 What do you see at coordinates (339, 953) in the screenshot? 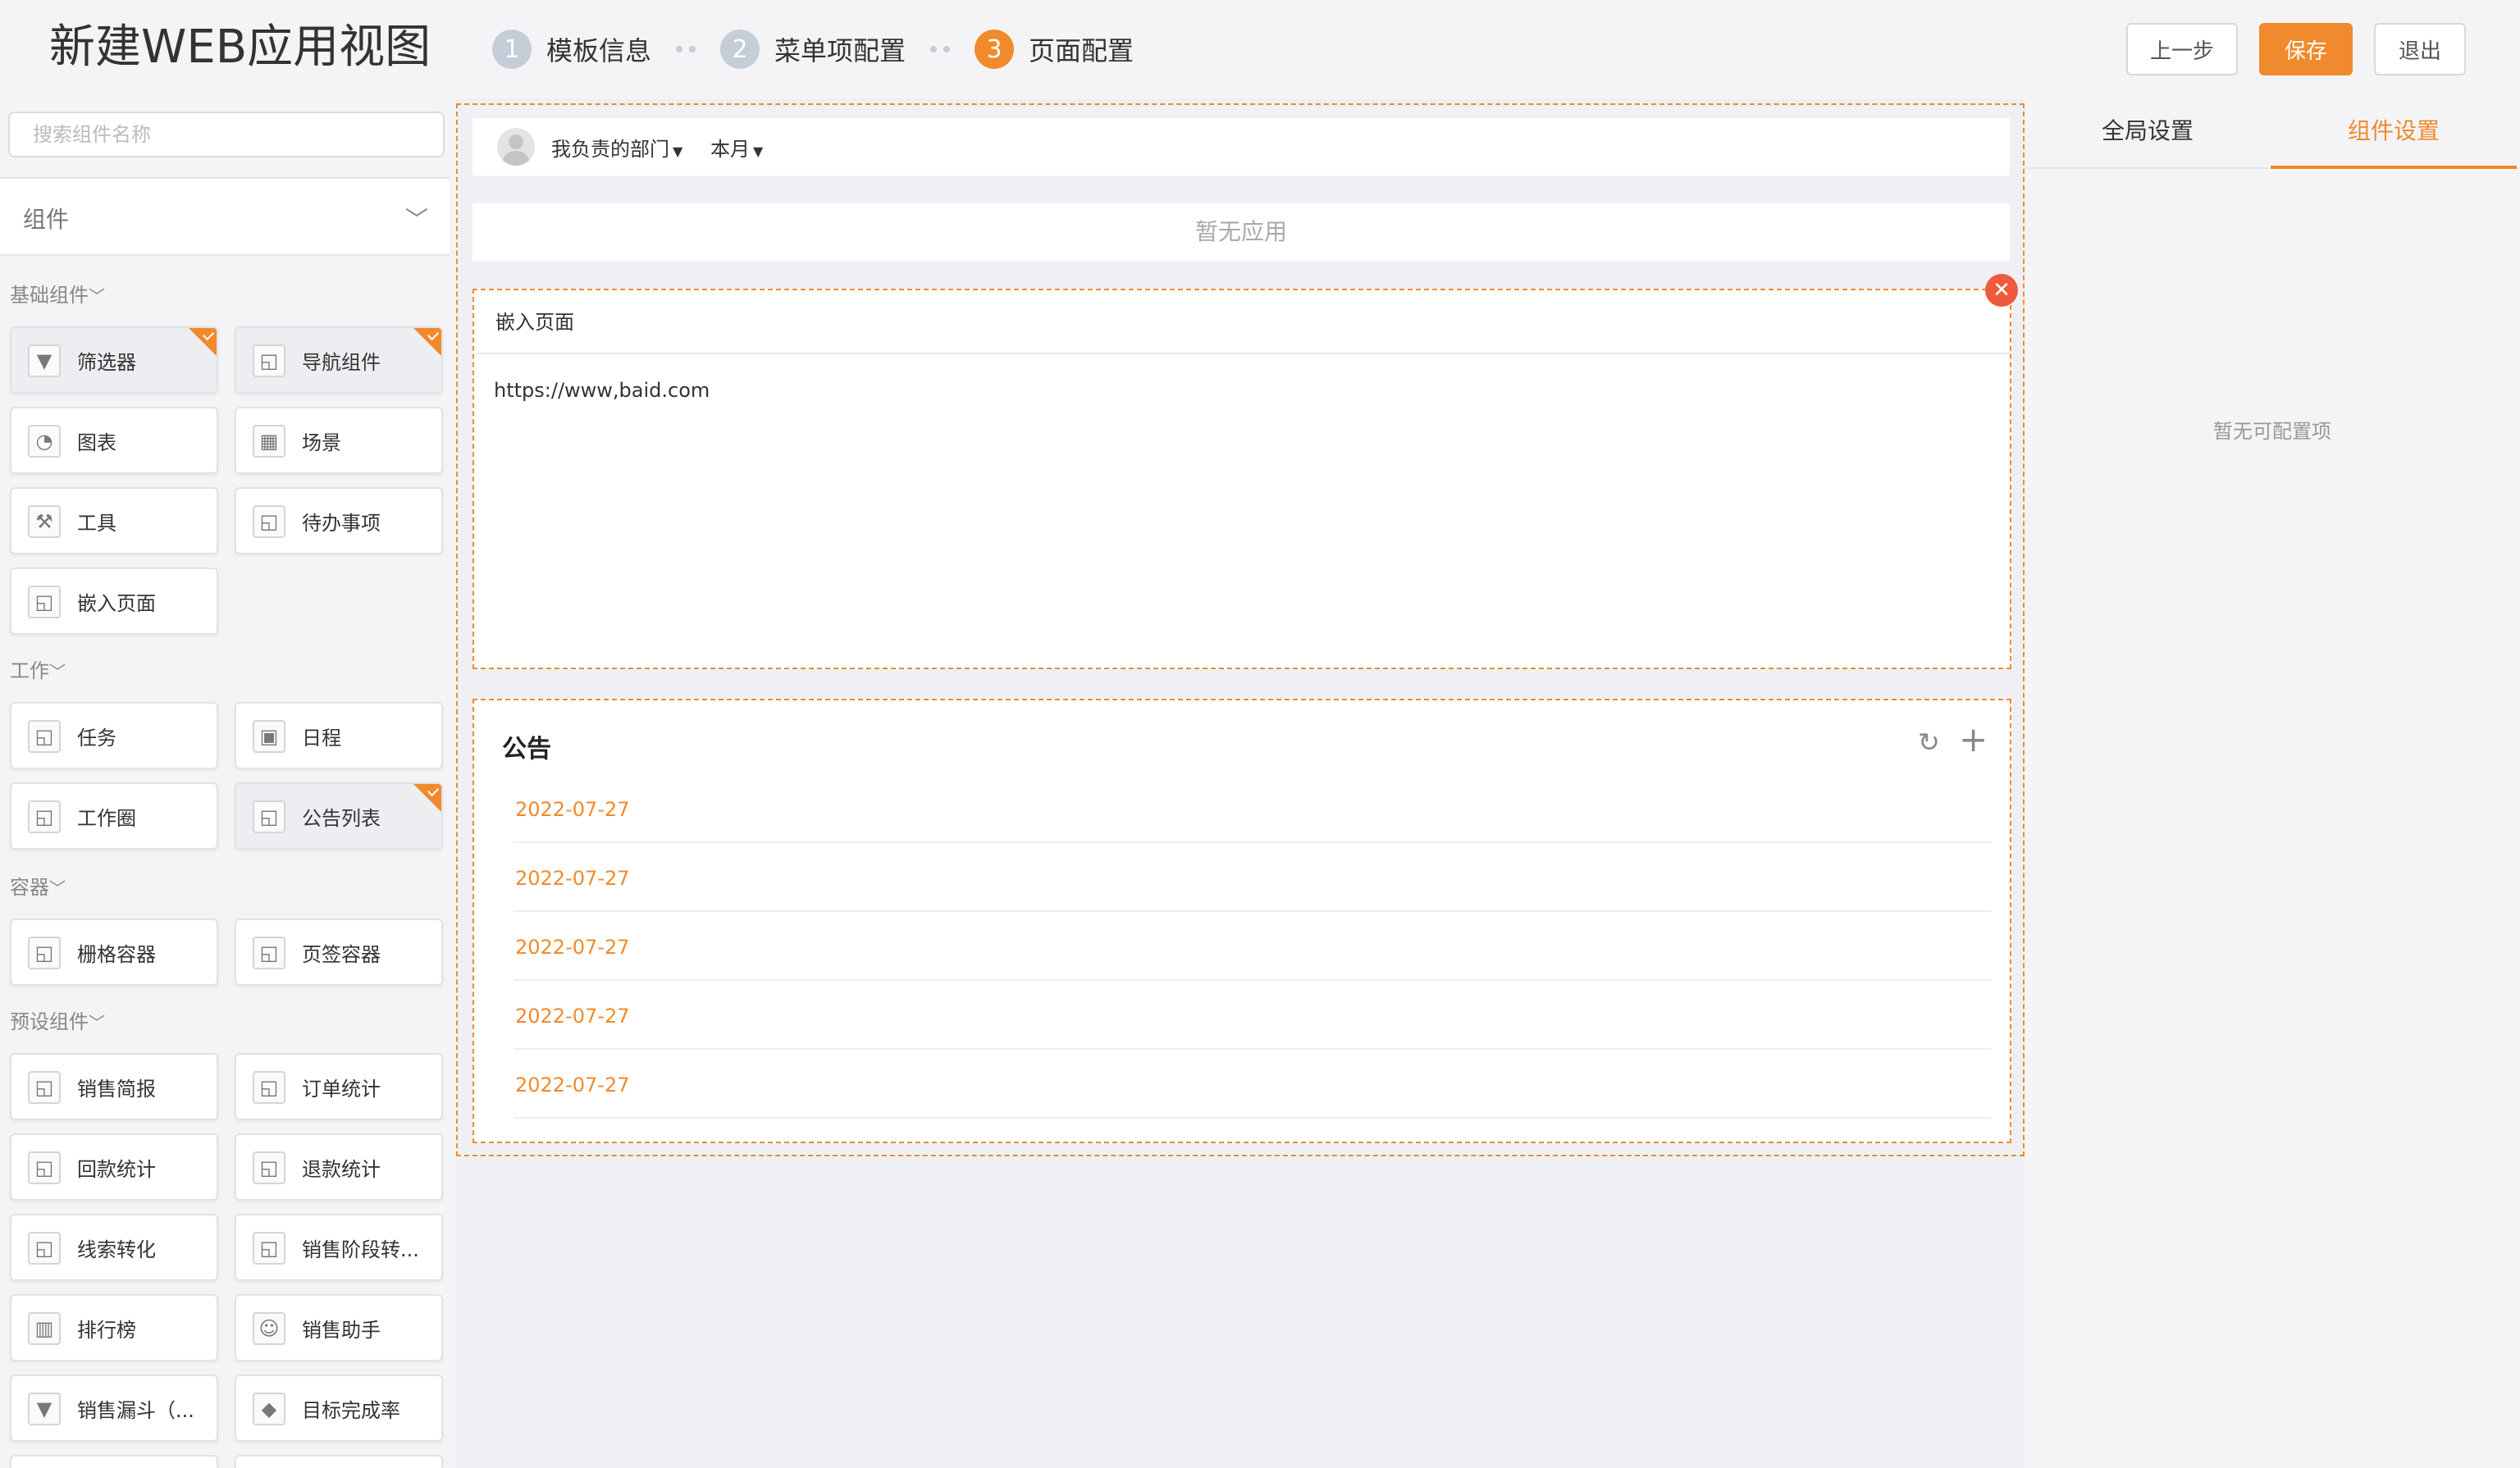
I see `component-tile: ◱ 页签容器` at bounding box center [339, 953].